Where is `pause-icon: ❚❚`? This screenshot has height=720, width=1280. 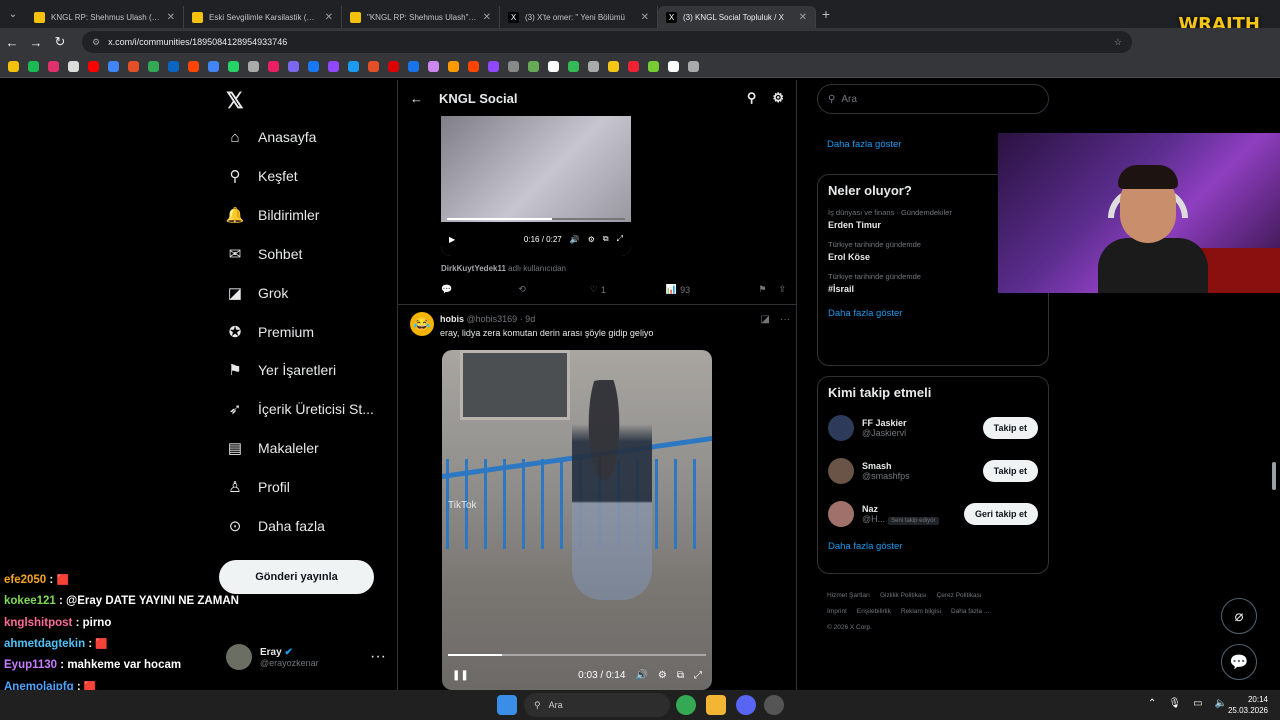 pause-icon: ❚❚ is located at coordinates (460, 675).